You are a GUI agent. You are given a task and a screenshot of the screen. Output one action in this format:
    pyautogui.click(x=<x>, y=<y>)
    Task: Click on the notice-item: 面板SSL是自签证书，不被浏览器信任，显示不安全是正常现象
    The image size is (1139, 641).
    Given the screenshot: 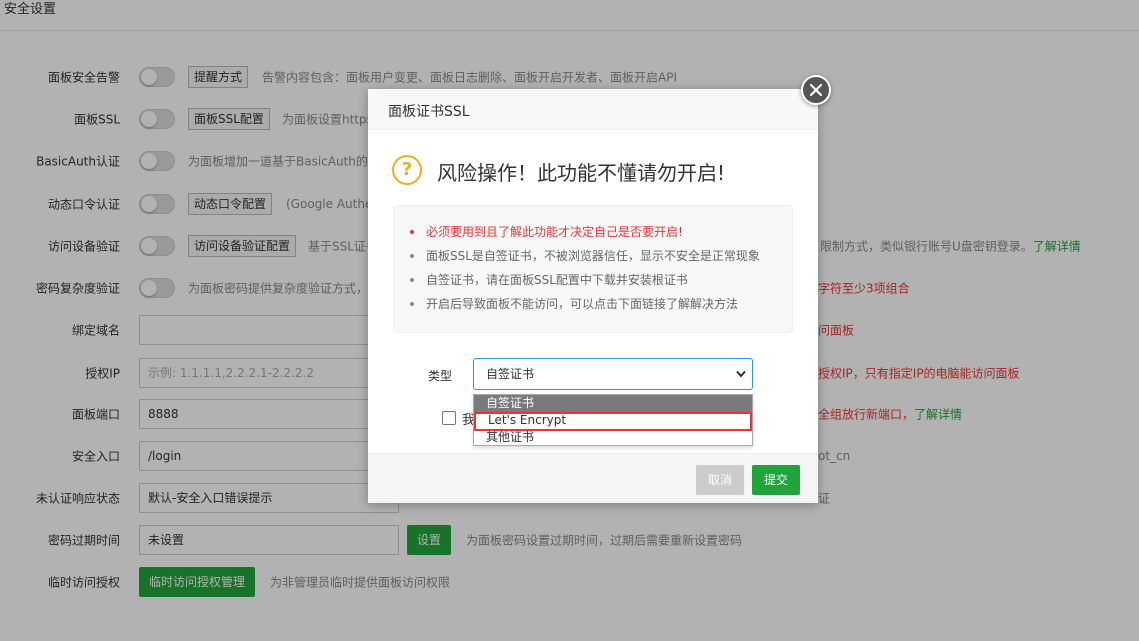 What is the action you would take?
    pyautogui.click(x=584, y=256)
    